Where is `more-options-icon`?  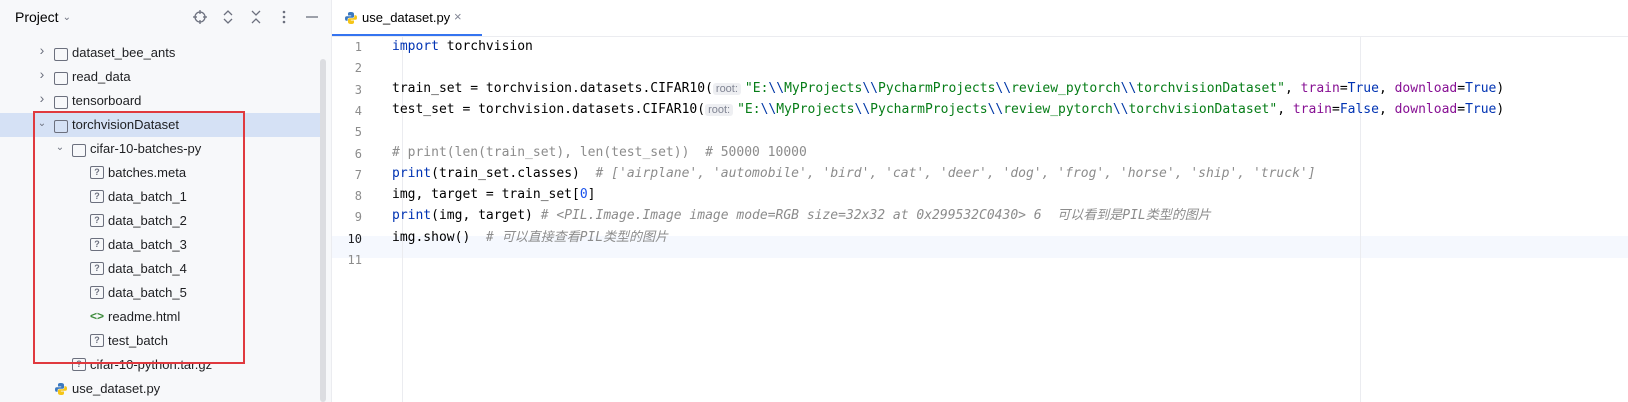
more-options-icon is located at coordinates (284, 17).